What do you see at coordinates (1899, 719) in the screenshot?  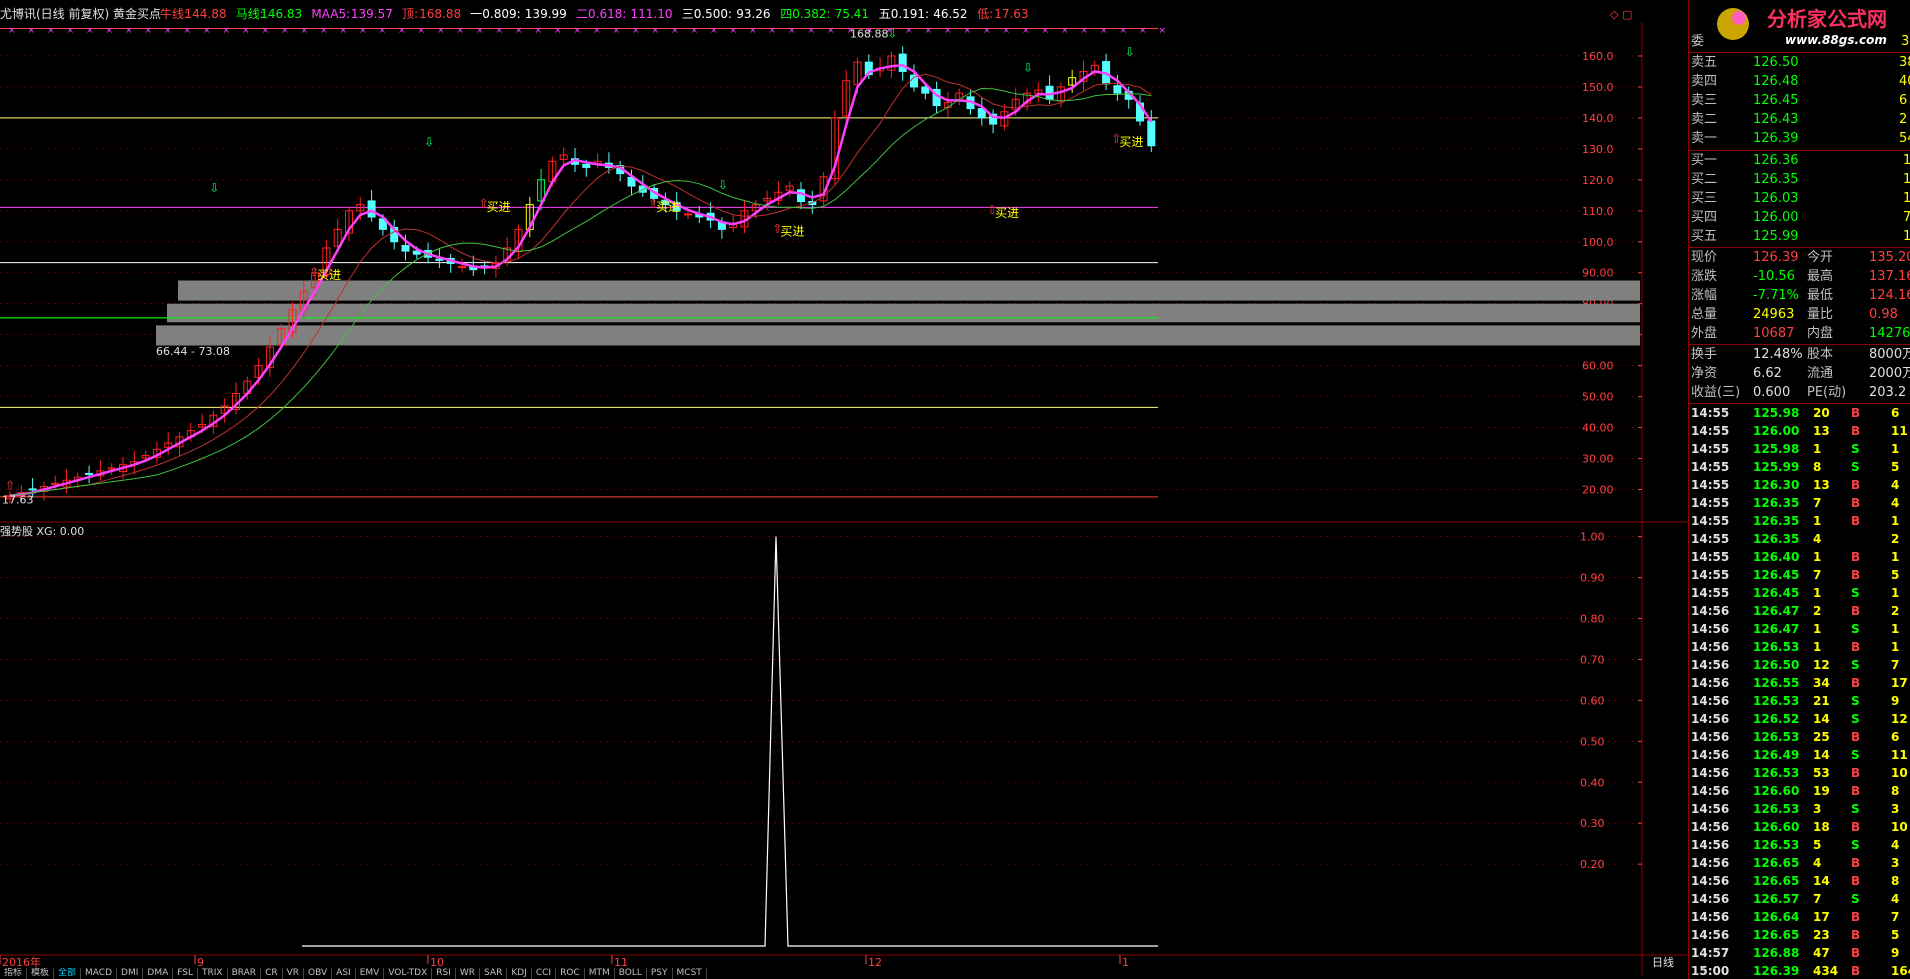 I see `tick-count: 12` at bounding box center [1899, 719].